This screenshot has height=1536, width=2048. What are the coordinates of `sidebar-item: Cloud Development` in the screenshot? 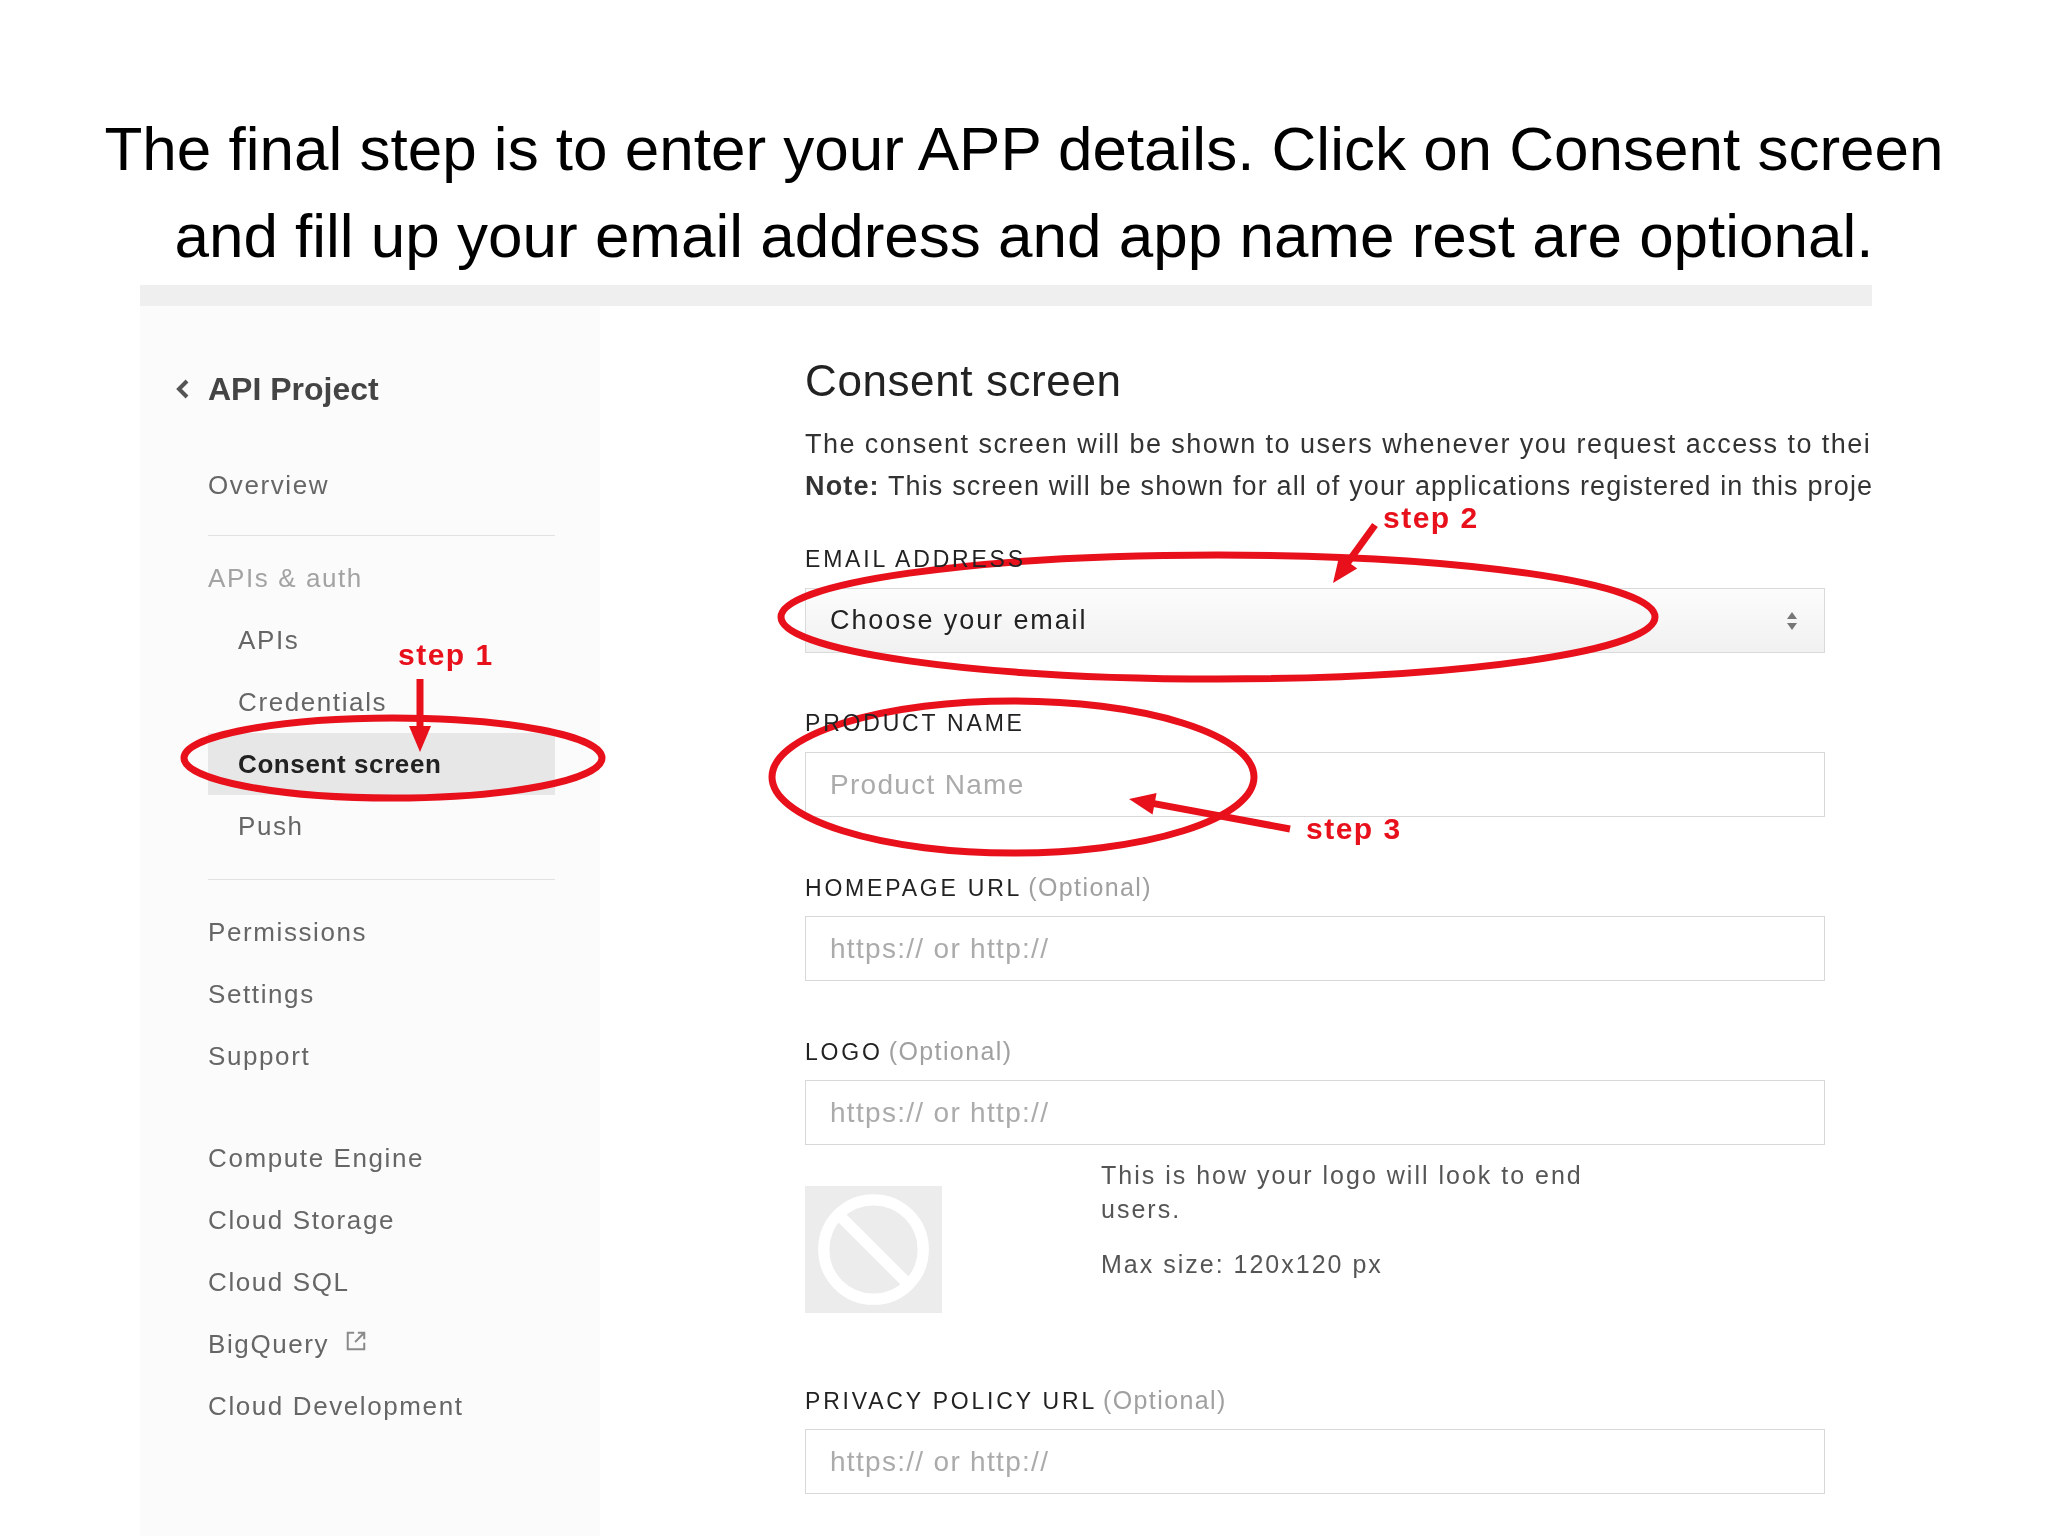 It's located at (336, 1406).